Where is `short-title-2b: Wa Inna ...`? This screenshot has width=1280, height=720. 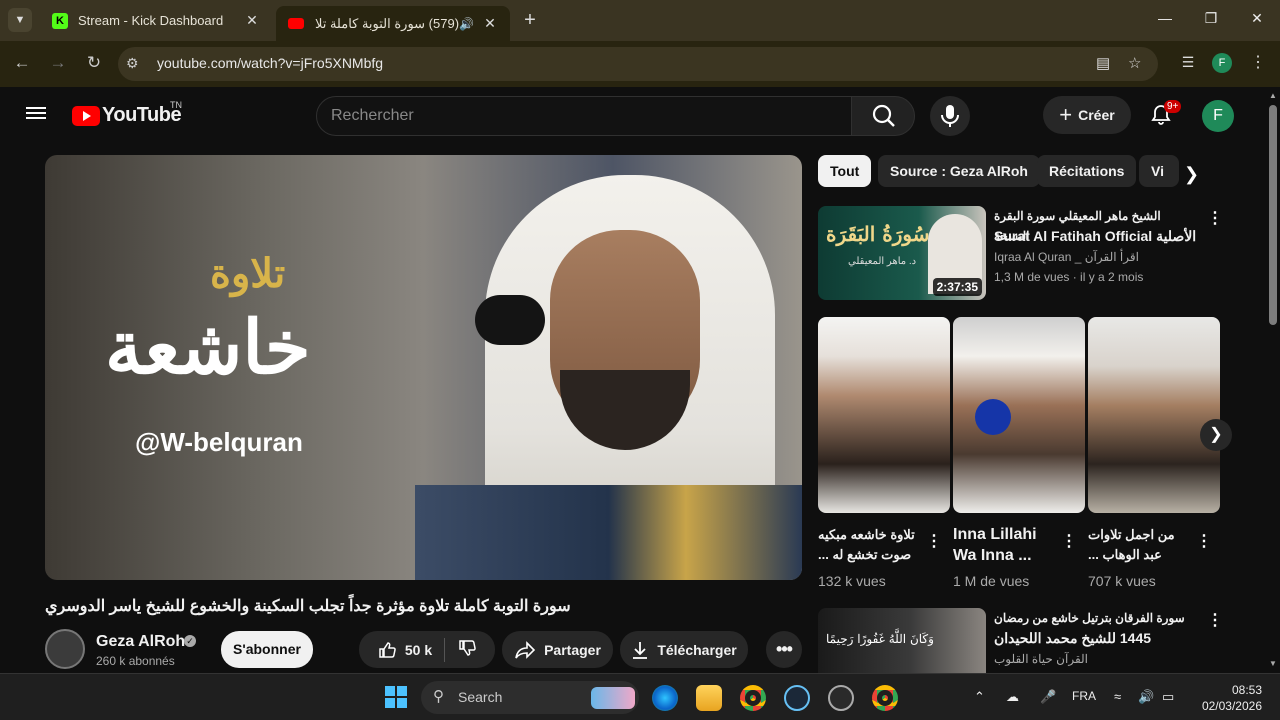 short-title-2b: Wa Inna ... is located at coordinates (992, 556).